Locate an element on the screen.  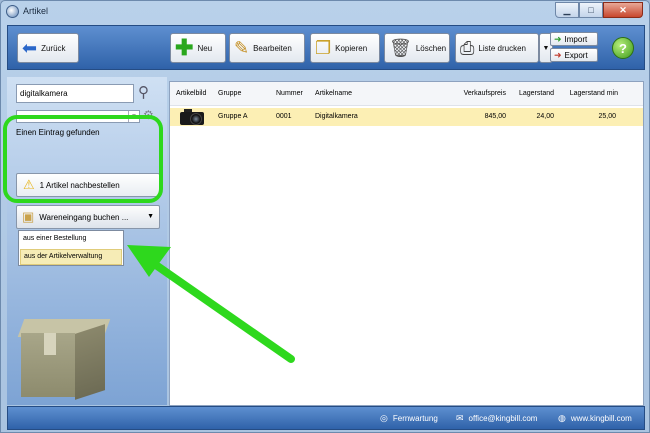
pencil-icon: ✎ is located at coordinates (242, 48).